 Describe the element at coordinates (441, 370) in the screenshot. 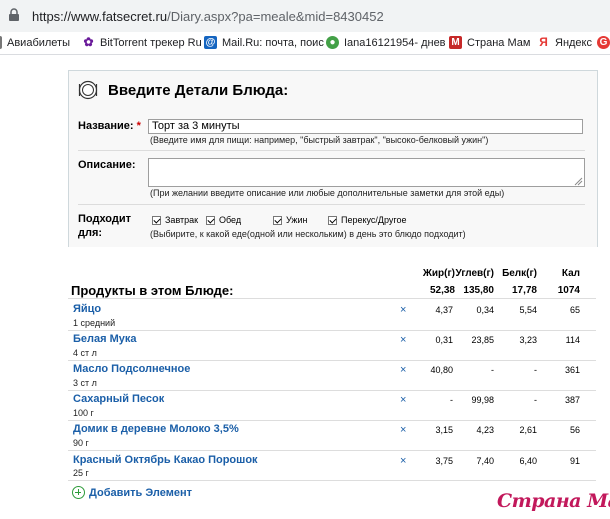

I see `fat-value: 40,80` at that location.